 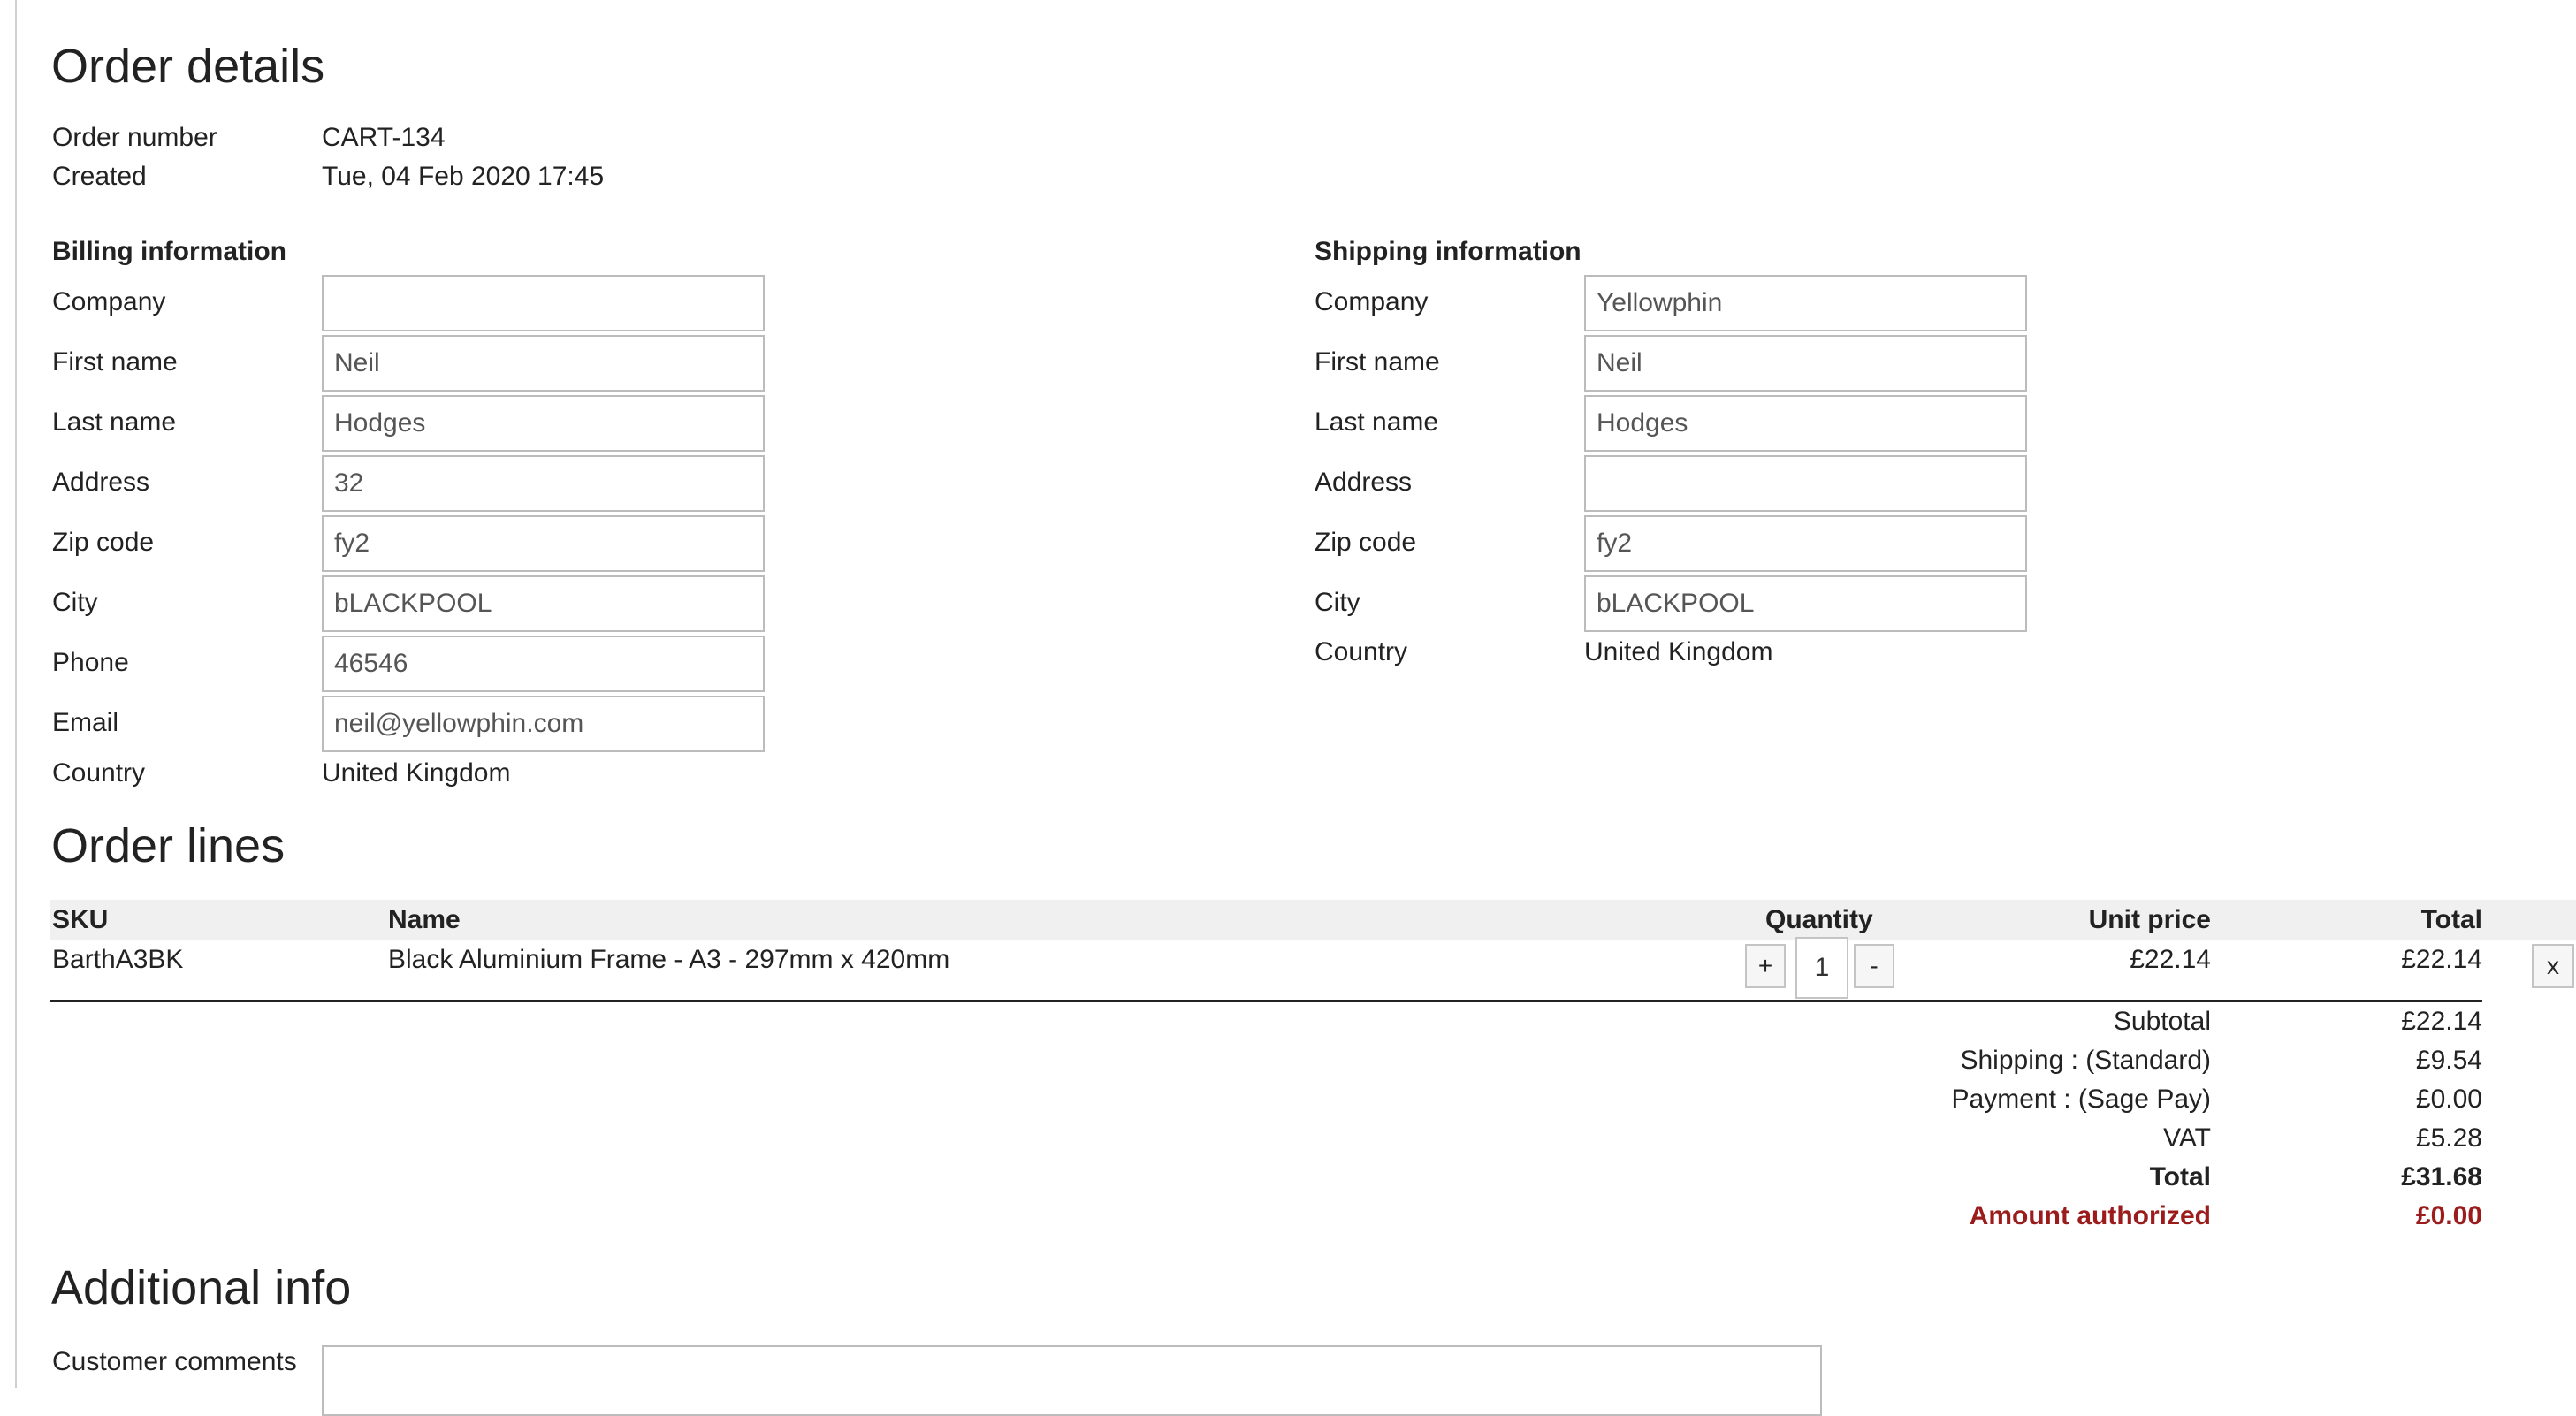 I want to click on shipping-cost-label: Shipping : (Standard), so click(x=2085, y=1061).